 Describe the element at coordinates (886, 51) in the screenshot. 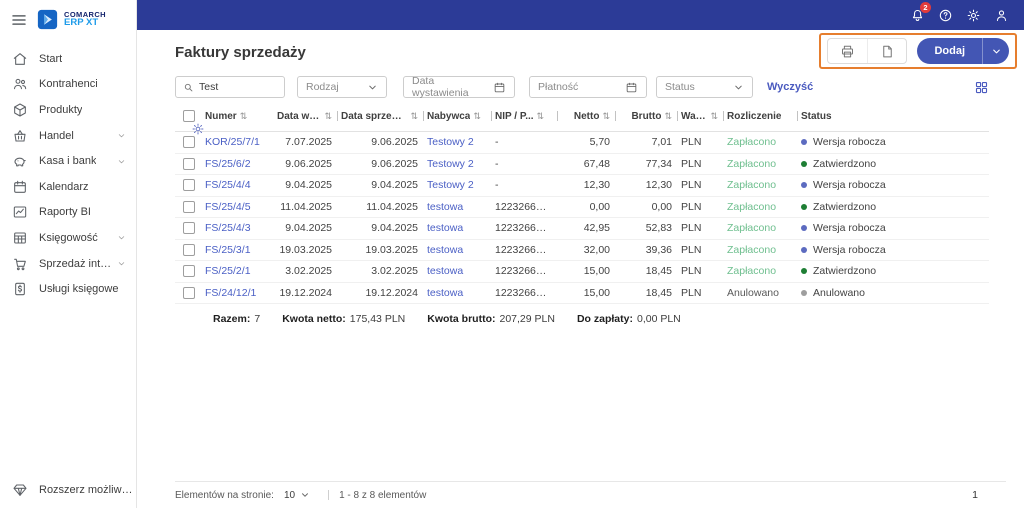

I see `export-document-button` at that location.